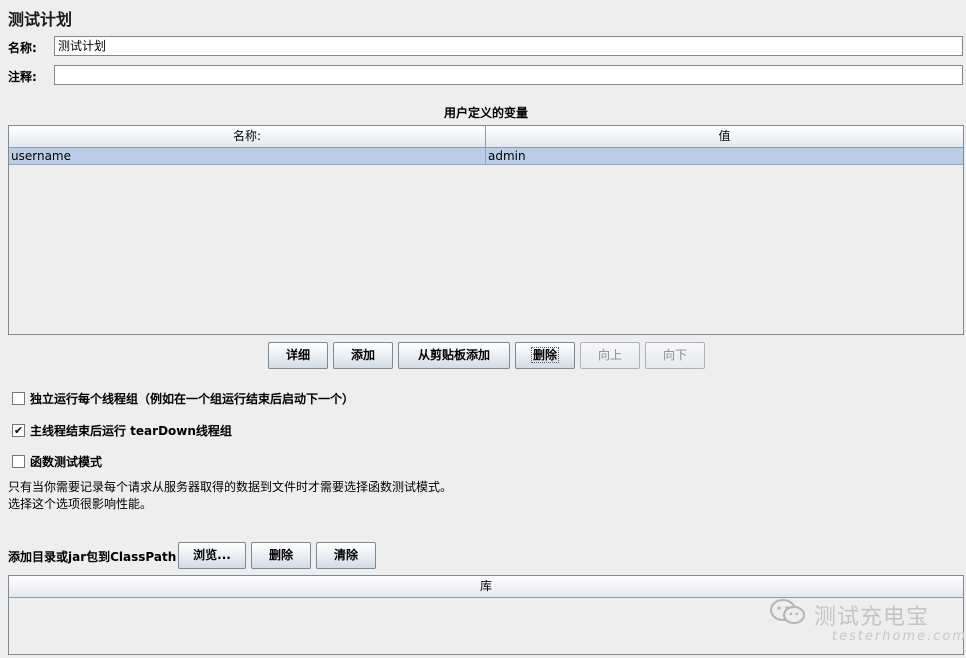 The width and height of the screenshot is (966, 658). I want to click on functional-option: 函数测试模式, so click(57, 461).